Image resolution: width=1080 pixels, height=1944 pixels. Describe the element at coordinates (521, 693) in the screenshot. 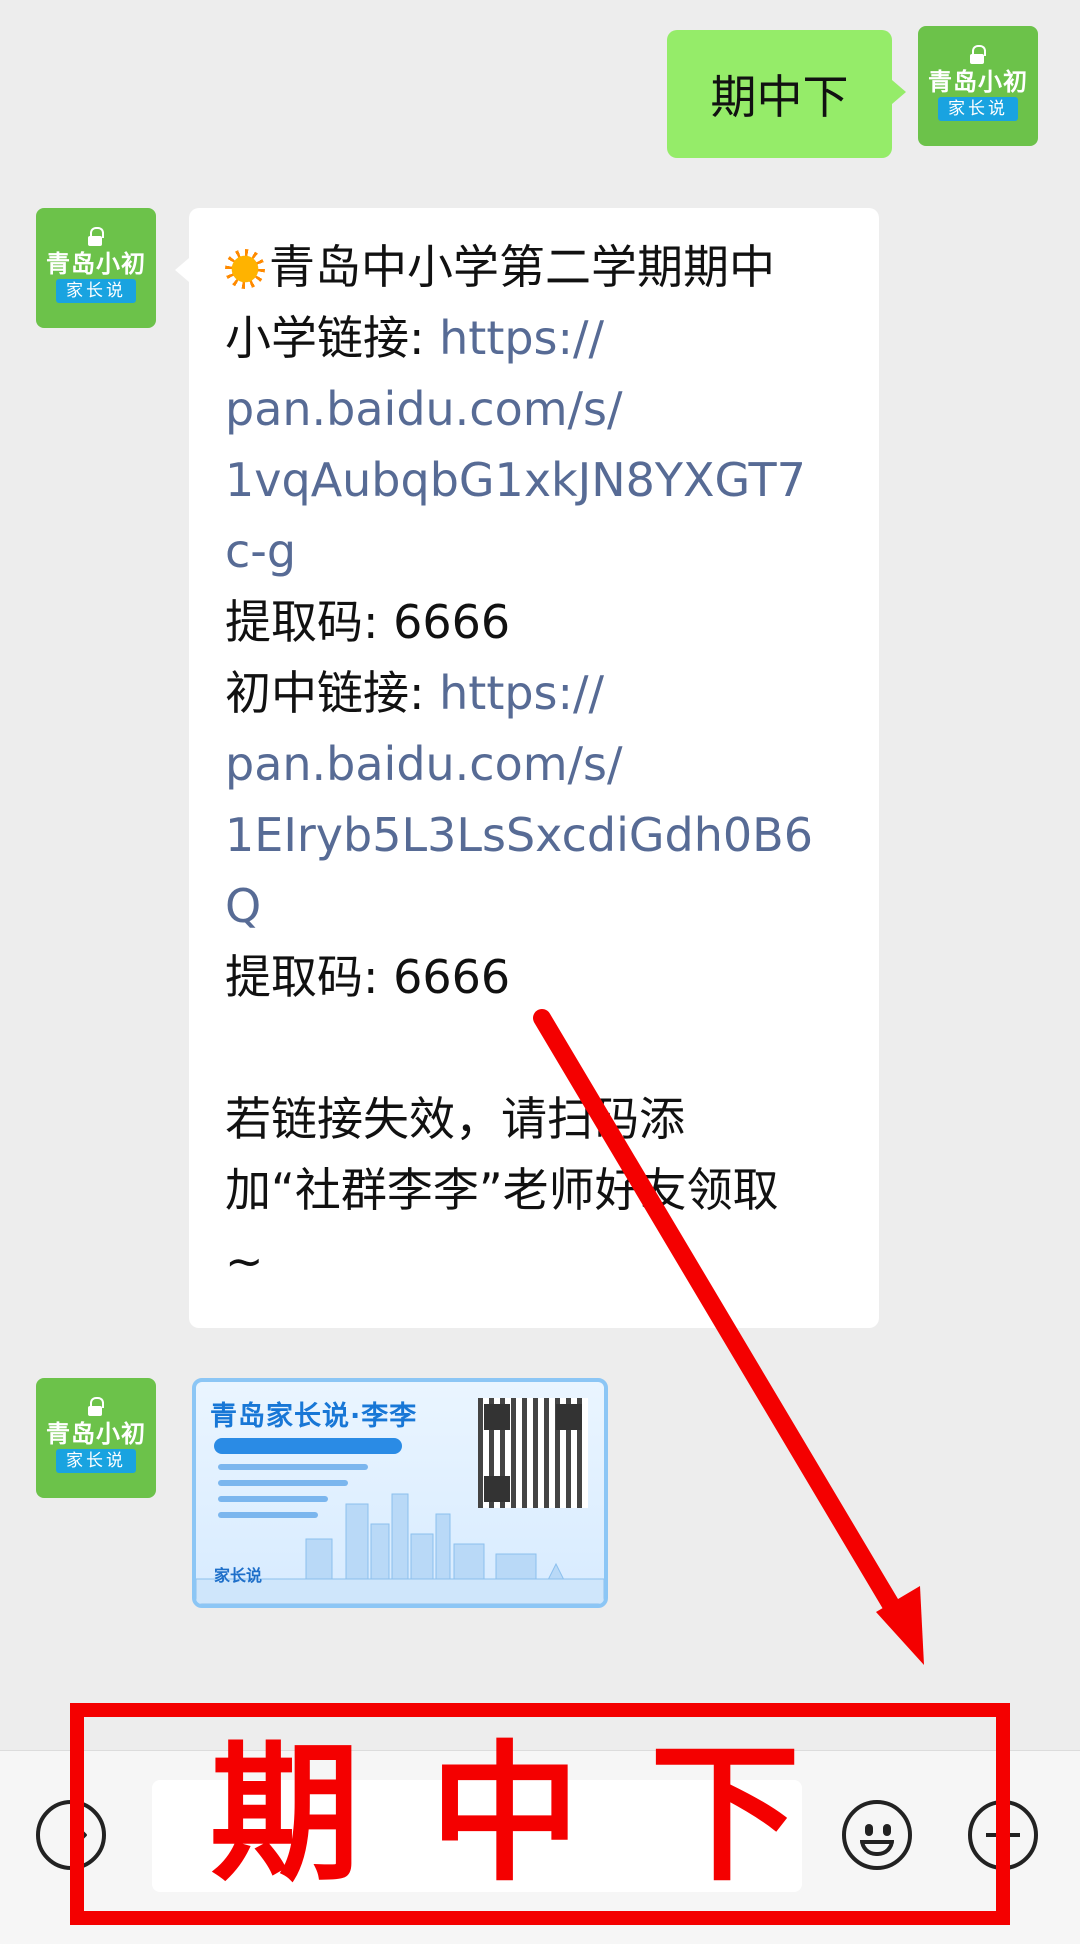

I see `middle-link: https://` at that location.